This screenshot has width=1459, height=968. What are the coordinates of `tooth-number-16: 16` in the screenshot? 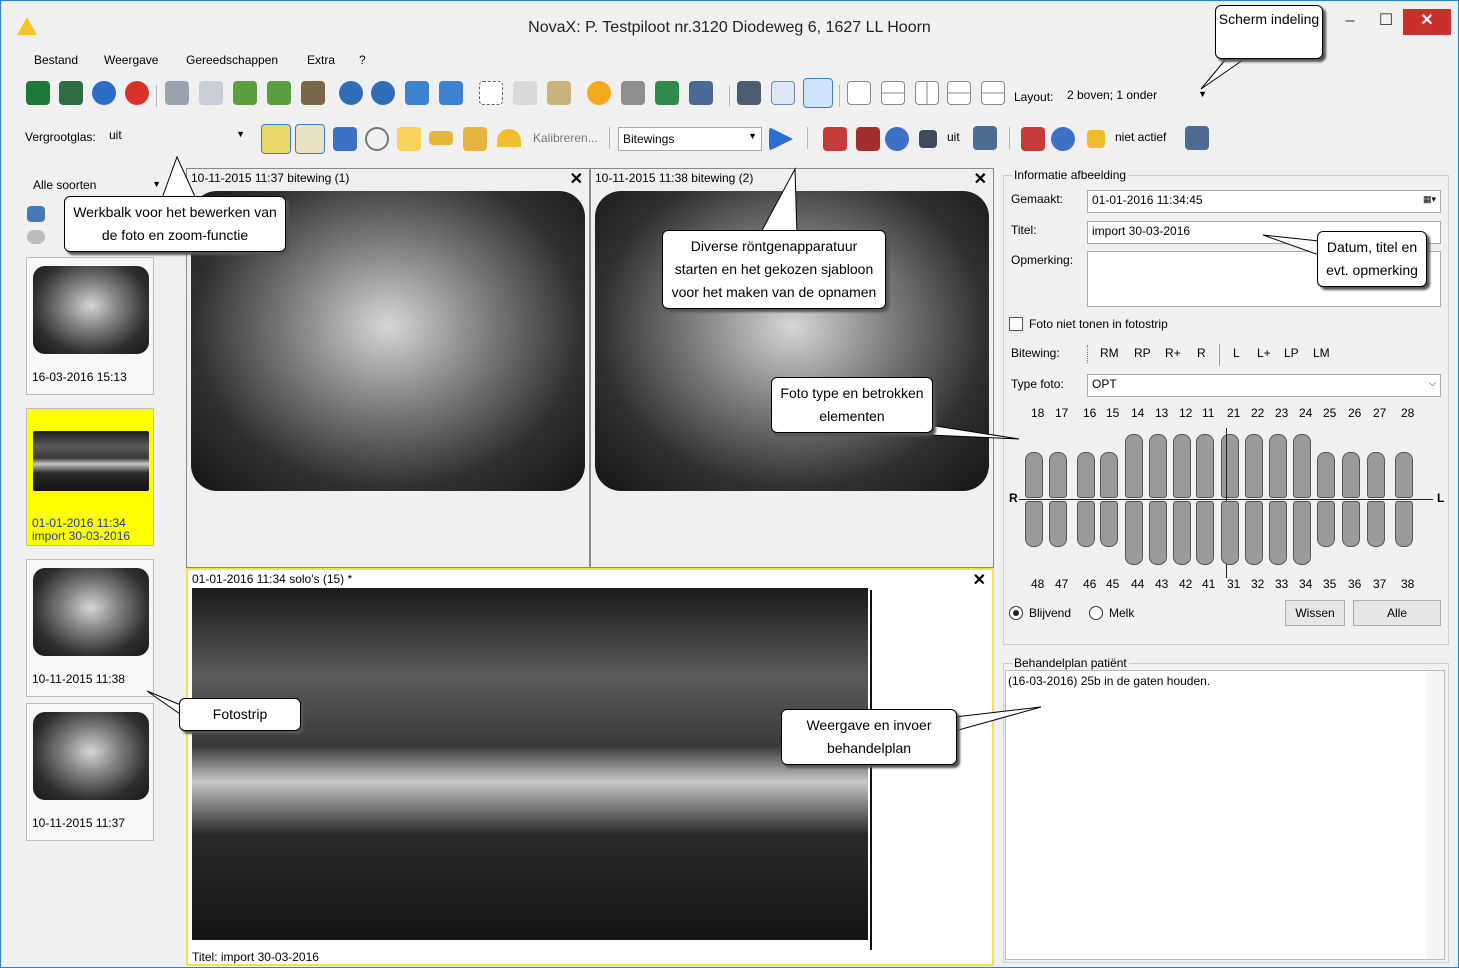 It's located at (1089, 413).